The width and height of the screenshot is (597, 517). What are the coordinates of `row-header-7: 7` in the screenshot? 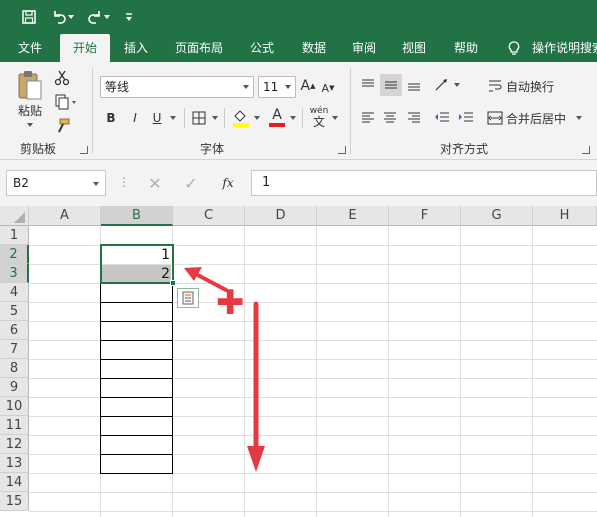 It's located at (14, 349).